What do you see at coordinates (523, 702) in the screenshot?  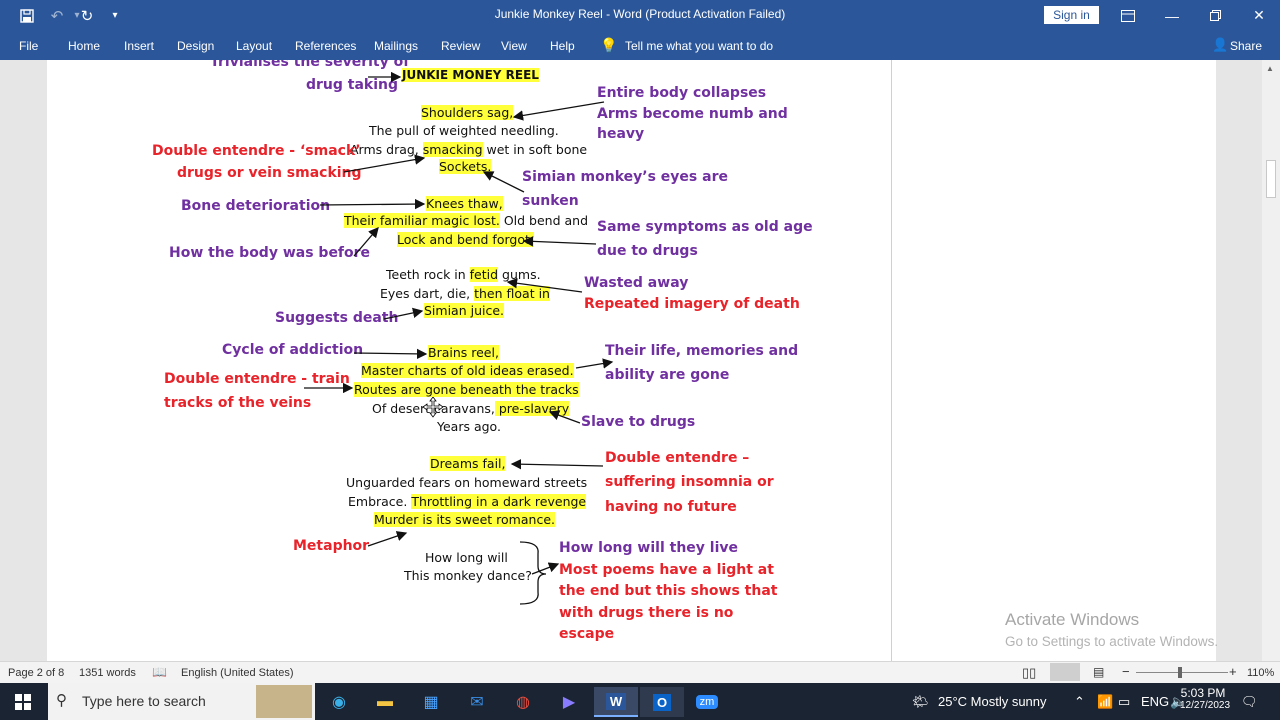 I see `chrome-icon: ◍` at bounding box center [523, 702].